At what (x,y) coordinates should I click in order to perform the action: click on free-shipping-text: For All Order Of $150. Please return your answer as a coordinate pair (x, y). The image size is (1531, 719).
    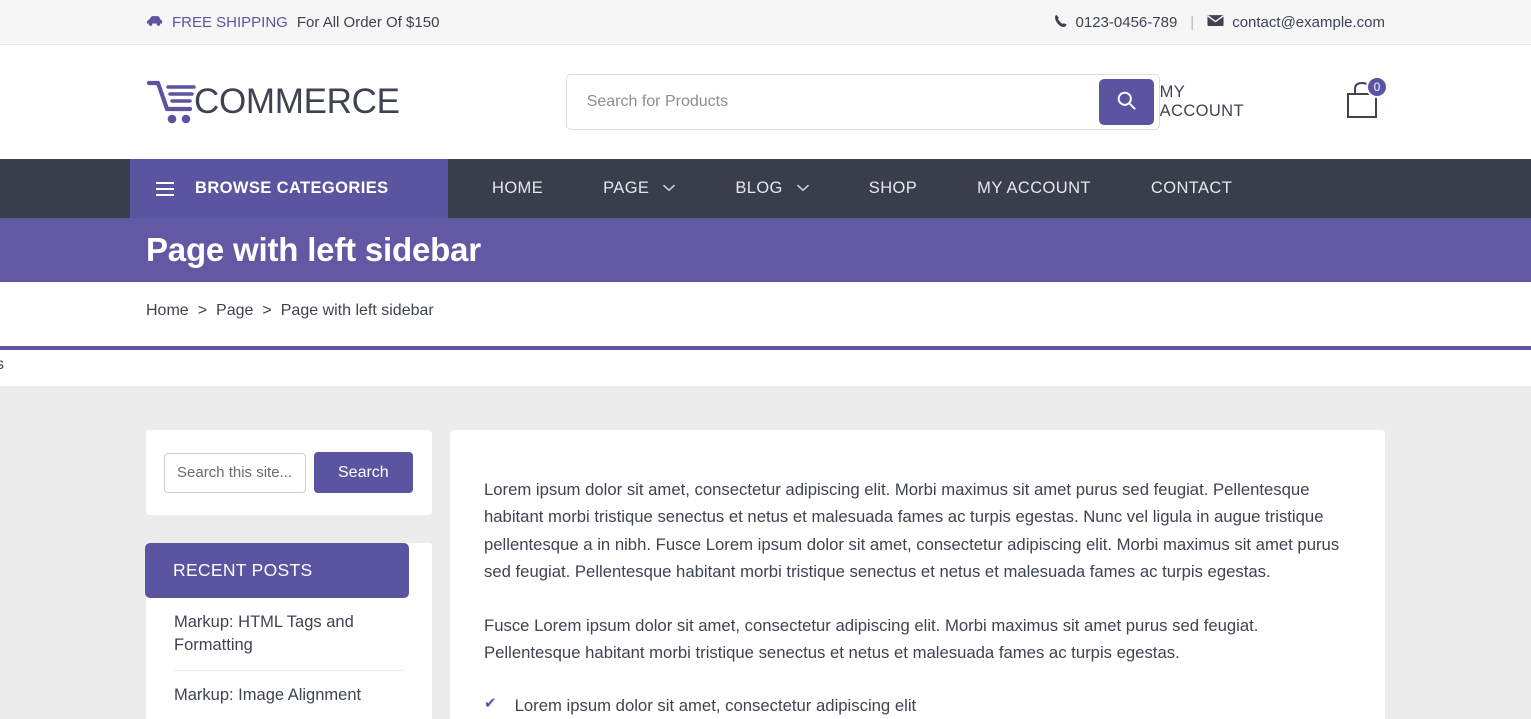
    Looking at the image, I should click on (368, 22).